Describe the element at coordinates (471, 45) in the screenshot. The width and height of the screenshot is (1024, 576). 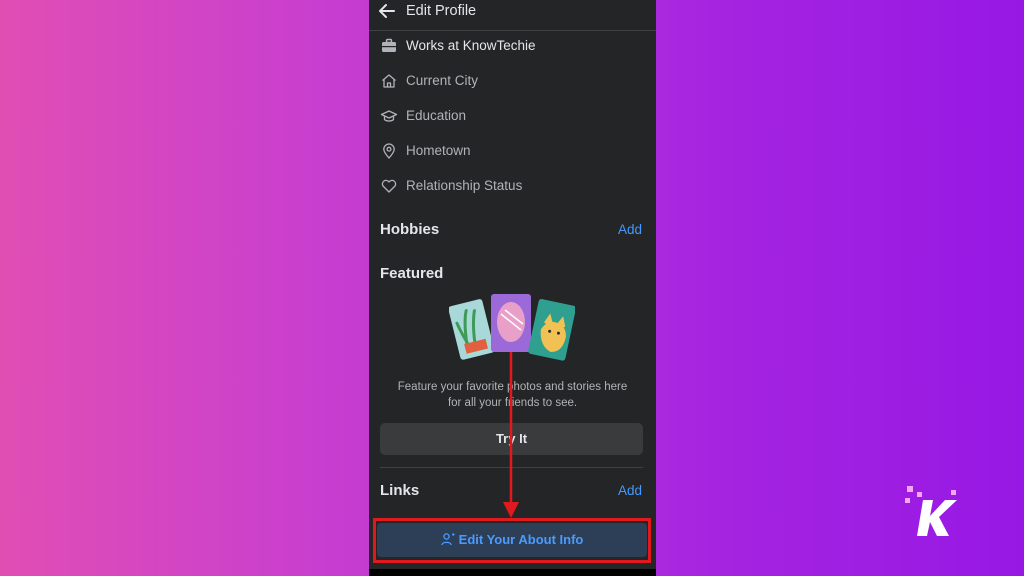
I see `info-row-label: Works at KnowTechie` at that location.